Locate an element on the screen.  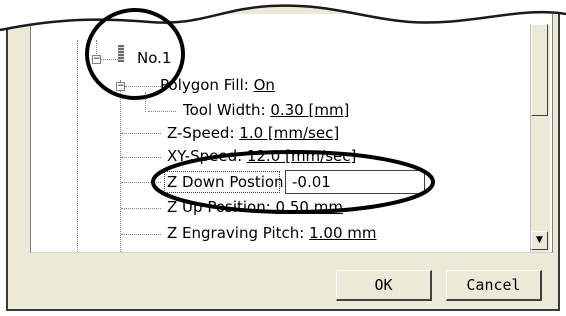
annotation-circle-z-down is located at coordinates (293, 182).